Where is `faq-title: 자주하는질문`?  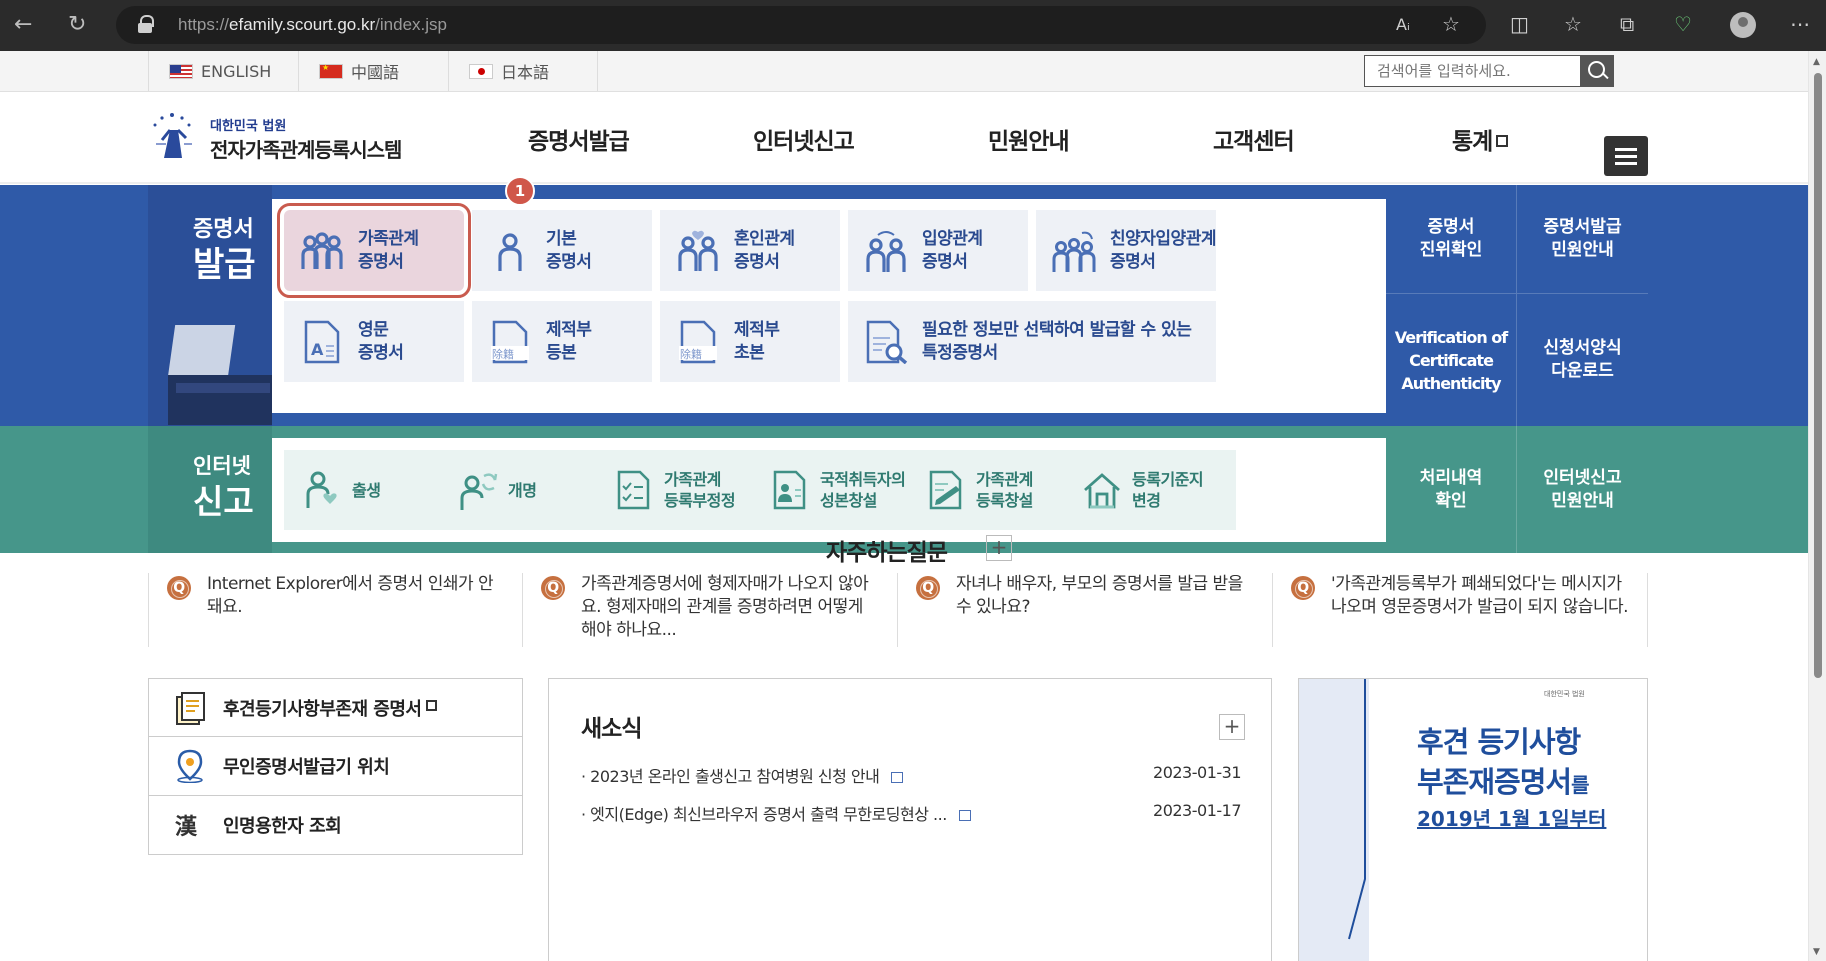
faq-title: 자주하는질문 is located at coordinates (887, 553).